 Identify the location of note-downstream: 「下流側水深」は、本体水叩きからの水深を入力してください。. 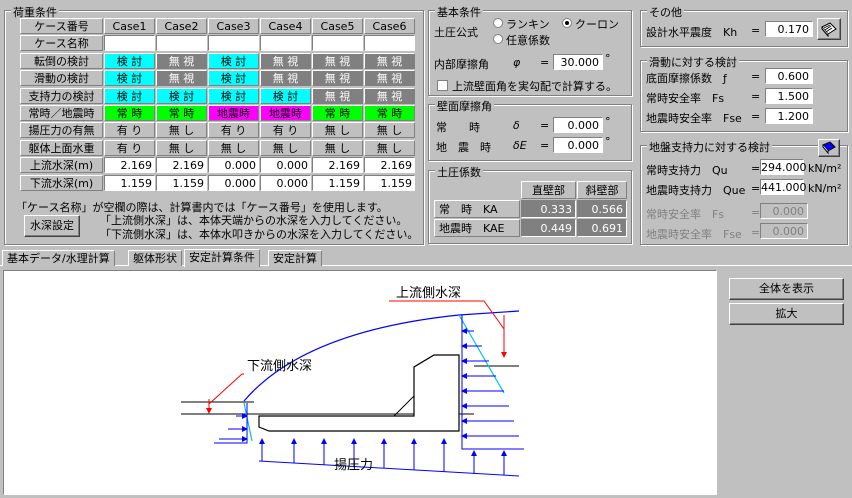
(259, 234).